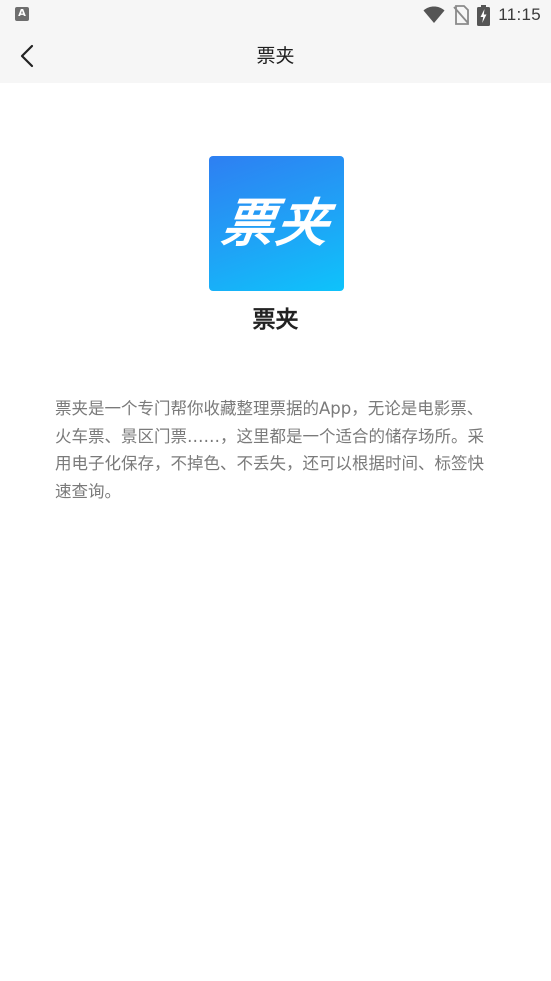  I want to click on battery-charging-icon, so click(484, 15).